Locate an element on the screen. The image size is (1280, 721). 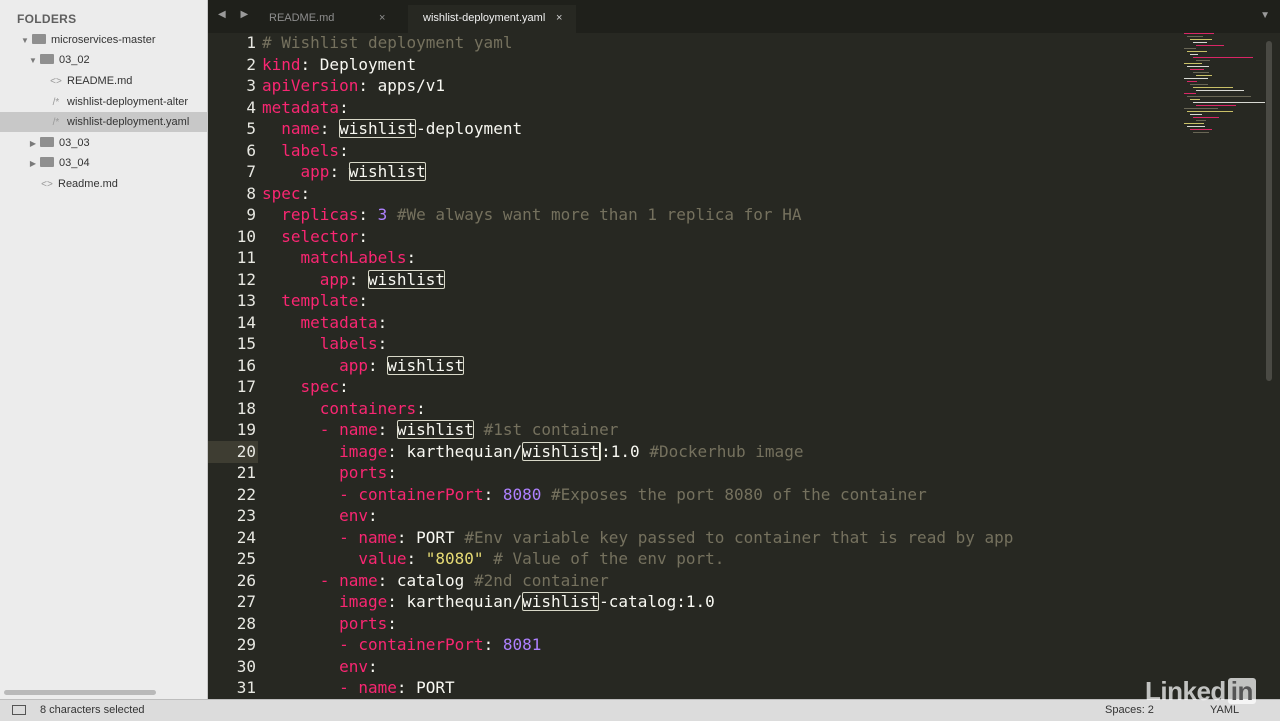
line-number: 22 is located at coordinates (246, 494).